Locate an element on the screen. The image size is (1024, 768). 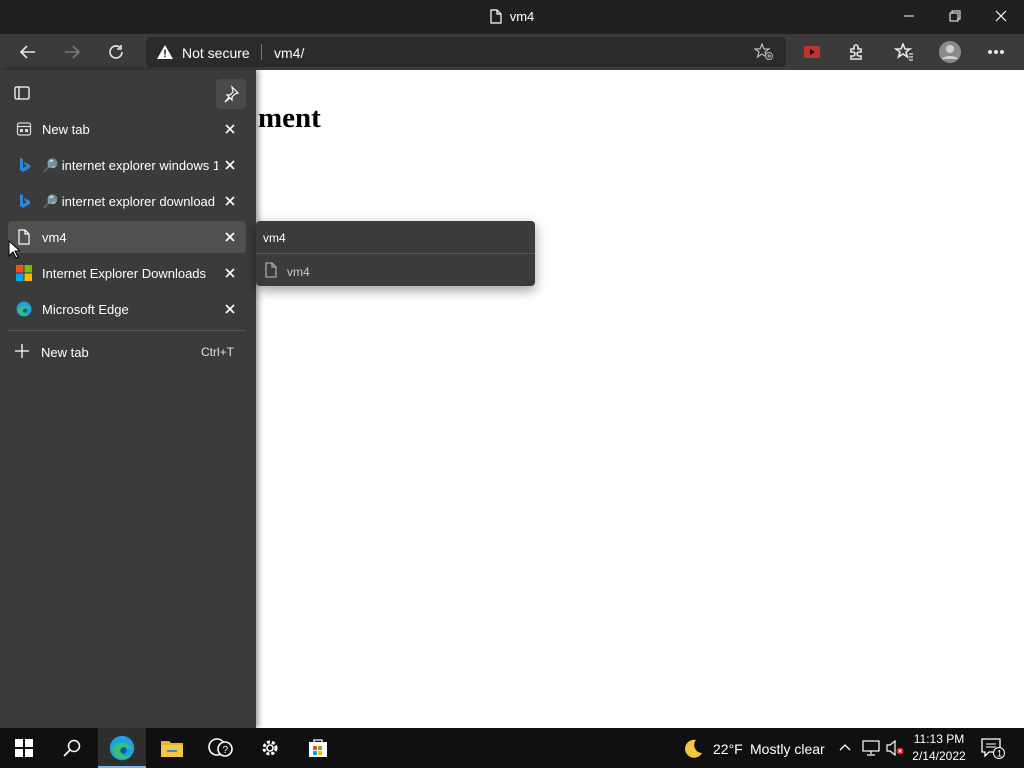
search-button is located at coordinates (72, 748).